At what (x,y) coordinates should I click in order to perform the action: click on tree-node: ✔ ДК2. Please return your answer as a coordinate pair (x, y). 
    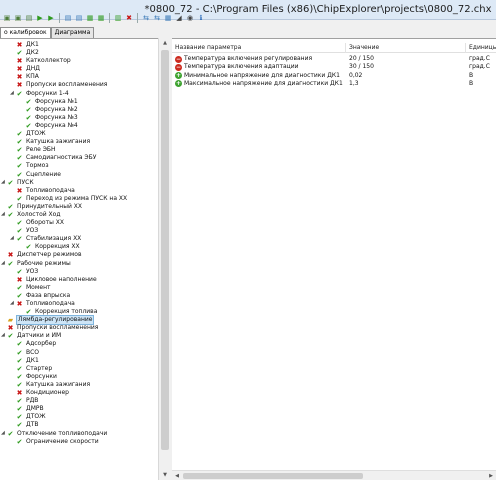
    Looking at the image, I should click on (79, 53).